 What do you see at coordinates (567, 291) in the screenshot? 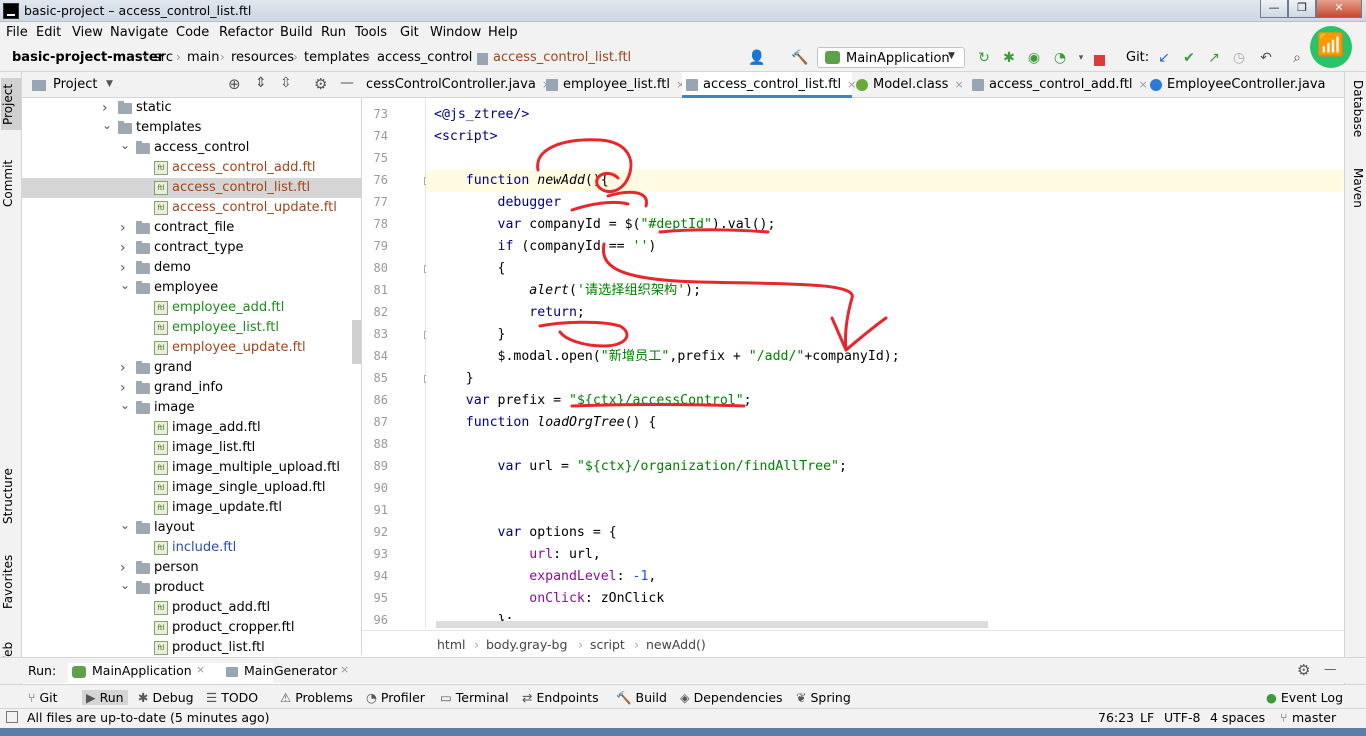
I see `code-line: alert('请选择组织架构');` at bounding box center [567, 291].